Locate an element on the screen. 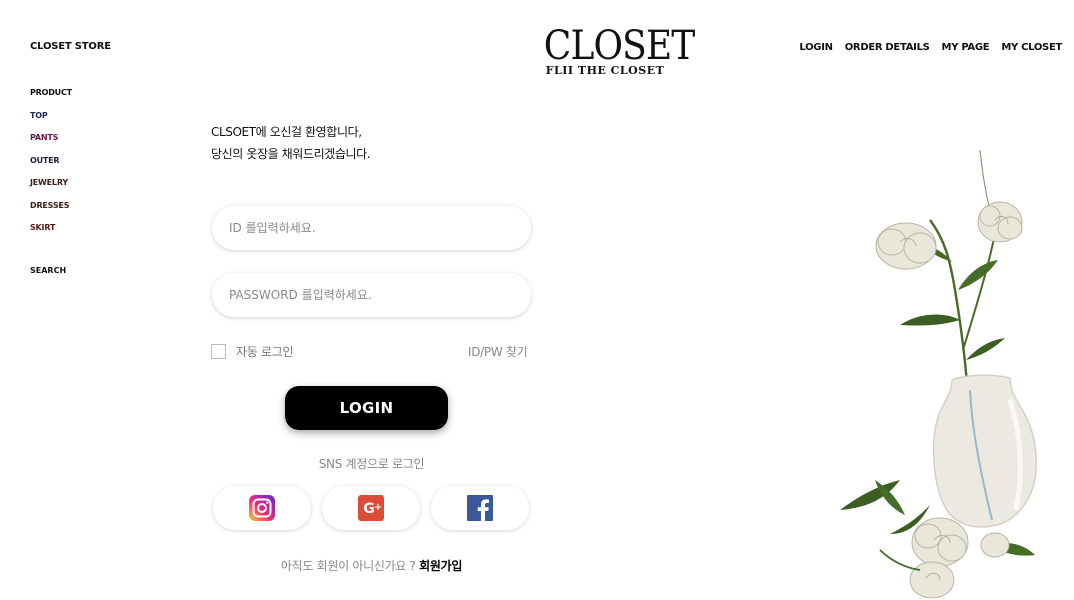  find-id-pw-link: ID/PW 찾기 is located at coordinates (498, 351).